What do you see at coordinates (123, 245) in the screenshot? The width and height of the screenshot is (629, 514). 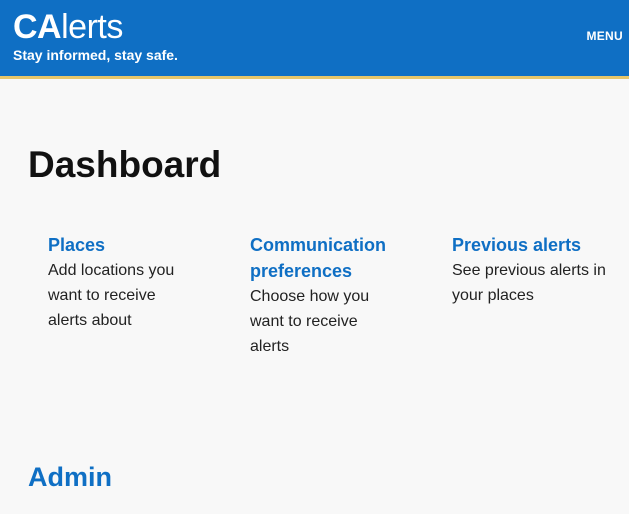 I see `places-link: Places` at bounding box center [123, 245].